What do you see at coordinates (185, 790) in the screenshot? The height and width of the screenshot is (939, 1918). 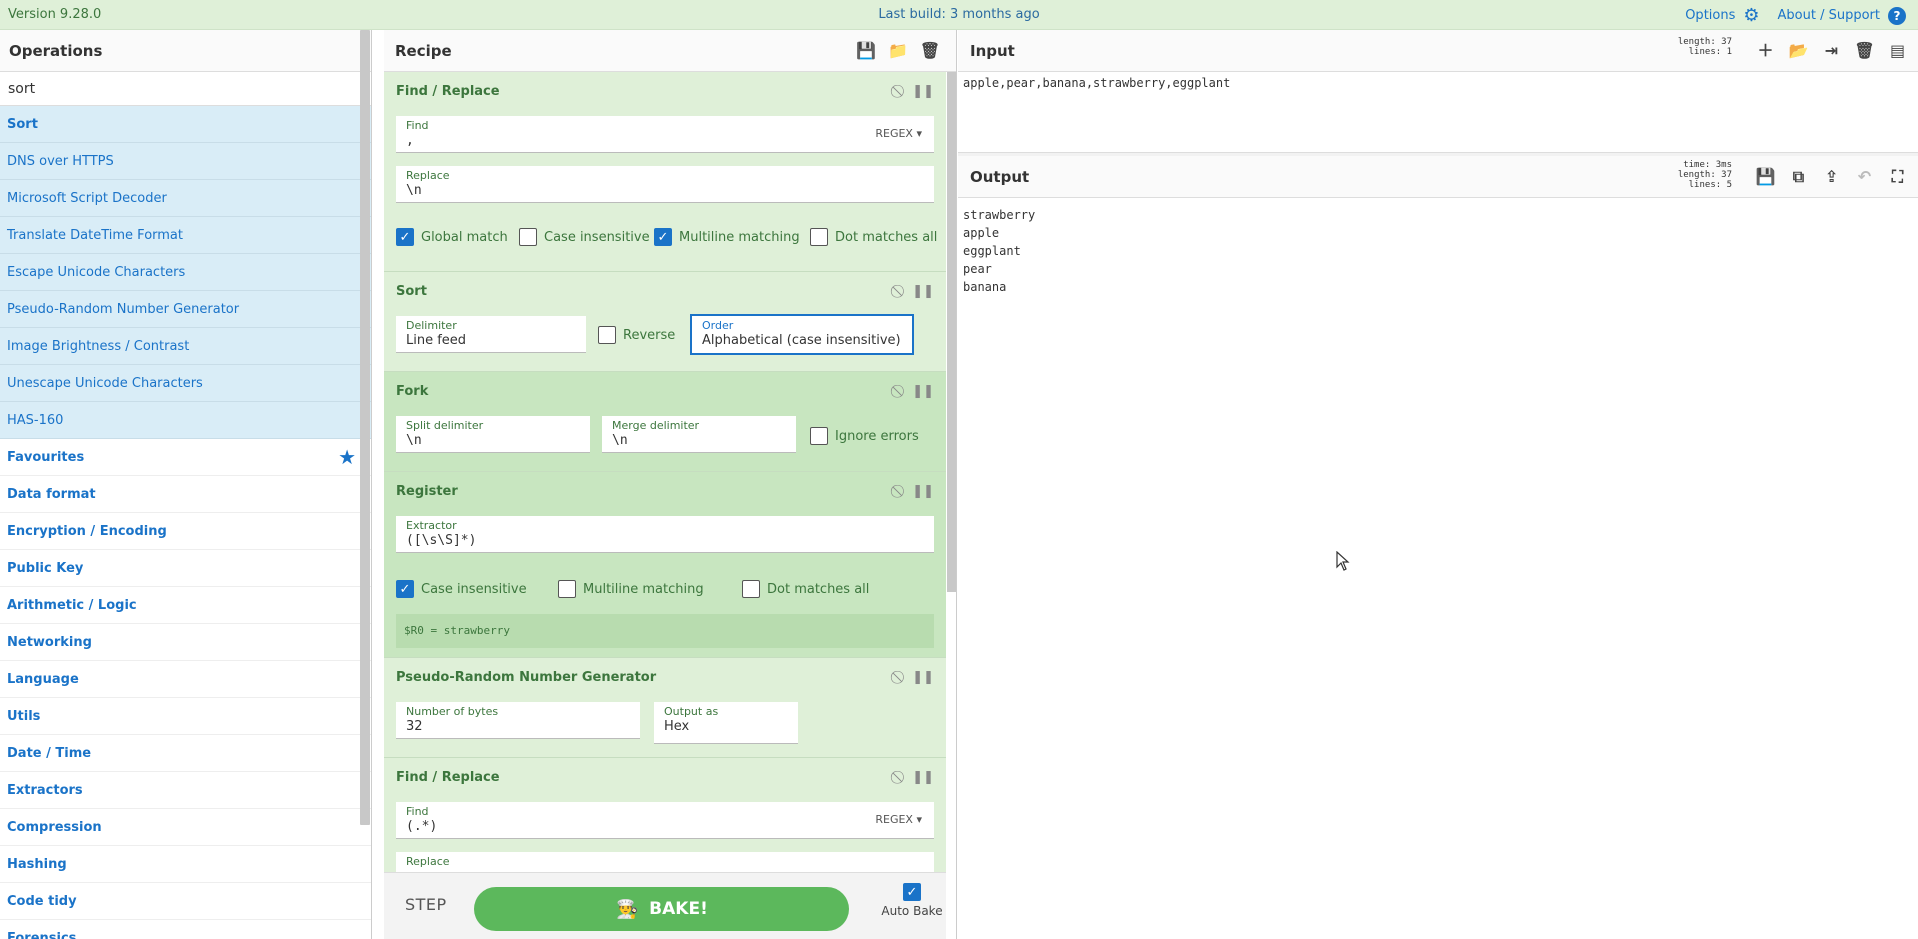 I see `category-item: Extractors` at bounding box center [185, 790].